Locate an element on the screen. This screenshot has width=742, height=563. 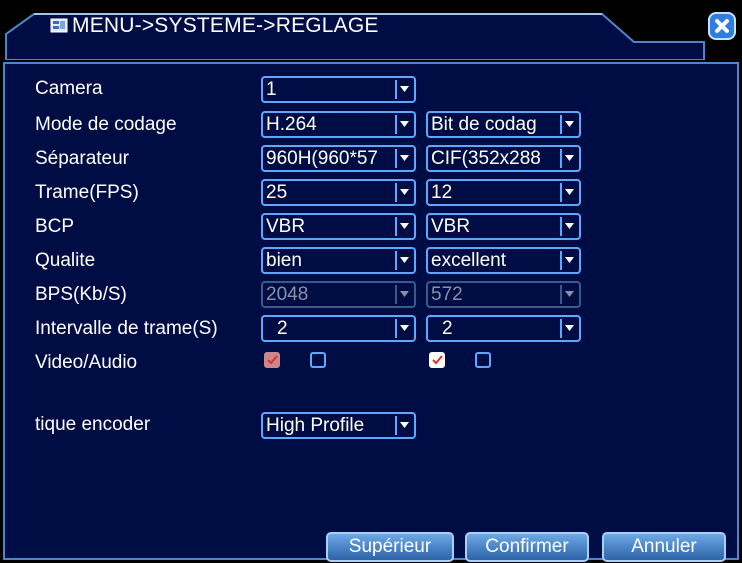
extra-video-checkbox is located at coordinates (437, 360).